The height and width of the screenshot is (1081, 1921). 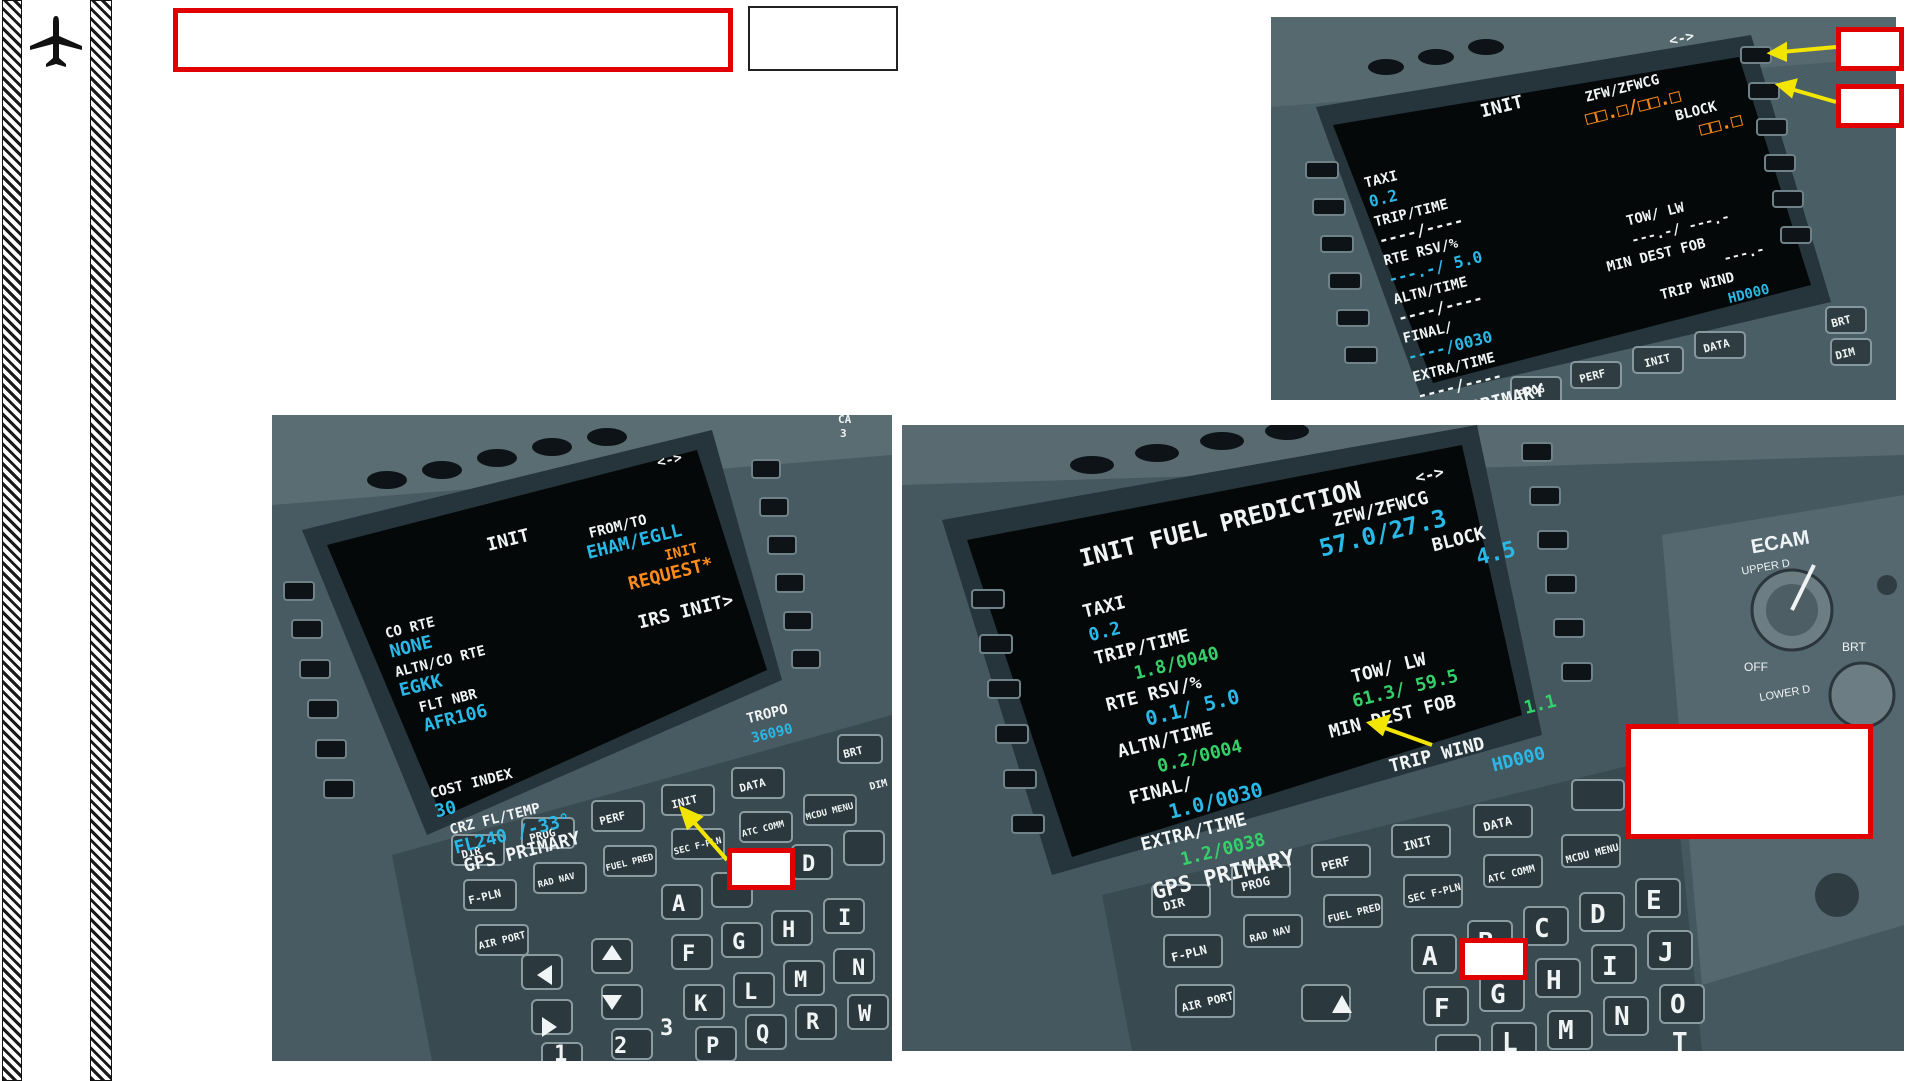 What do you see at coordinates (1678, 1005) in the screenshot?
I see `key-letter-o: O` at bounding box center [1678, 1005].